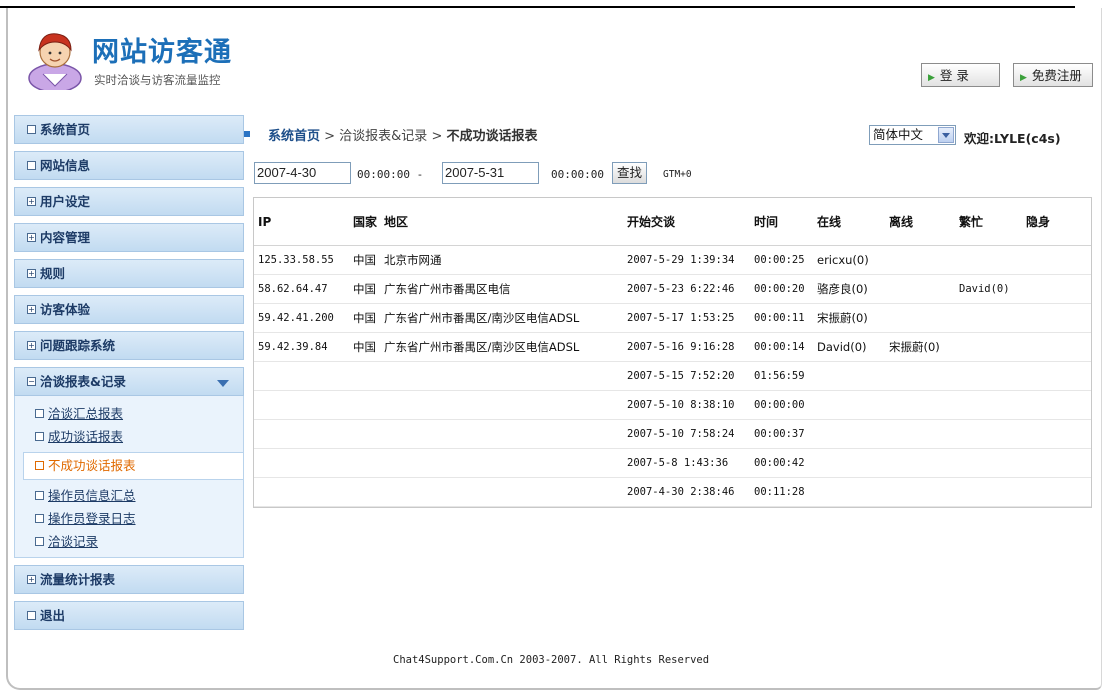  Describe the element at coordinates (960, 75) in the screenshot. I see `login-button: ▶ 登 录` at that location.